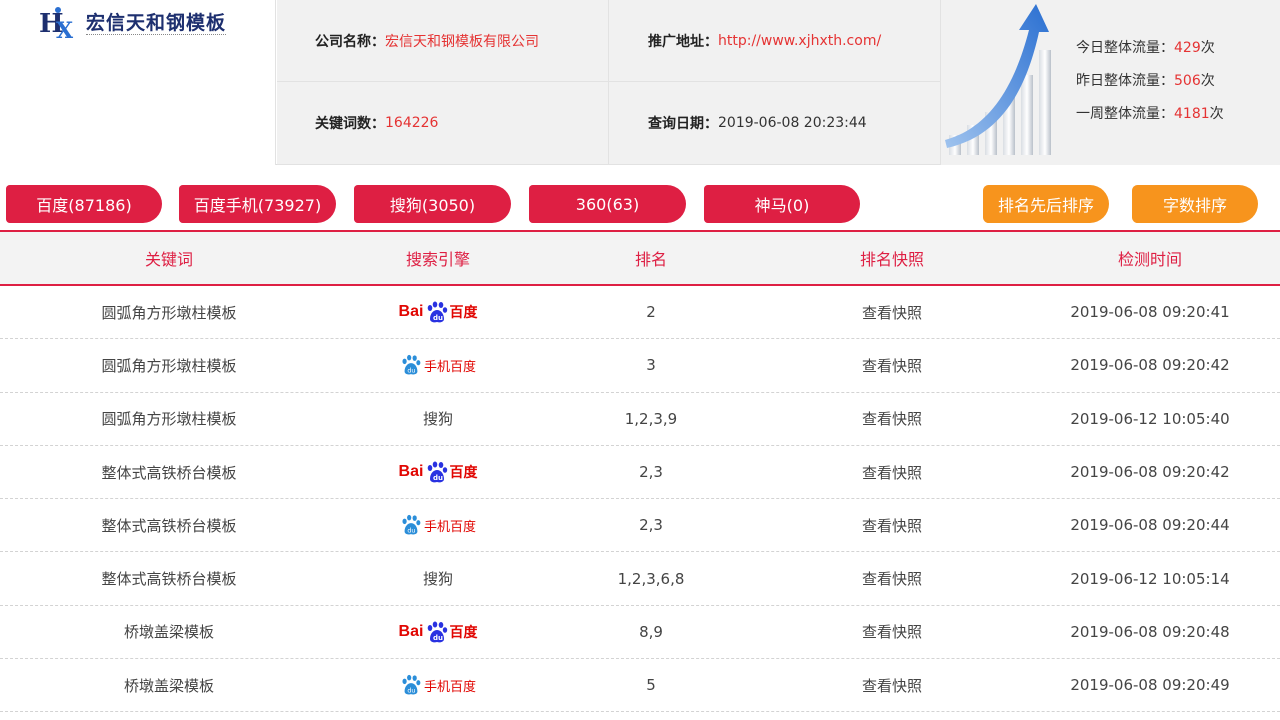  I want to click on sort-by-rank-button: 排名先后排序, so click(1046, 204).